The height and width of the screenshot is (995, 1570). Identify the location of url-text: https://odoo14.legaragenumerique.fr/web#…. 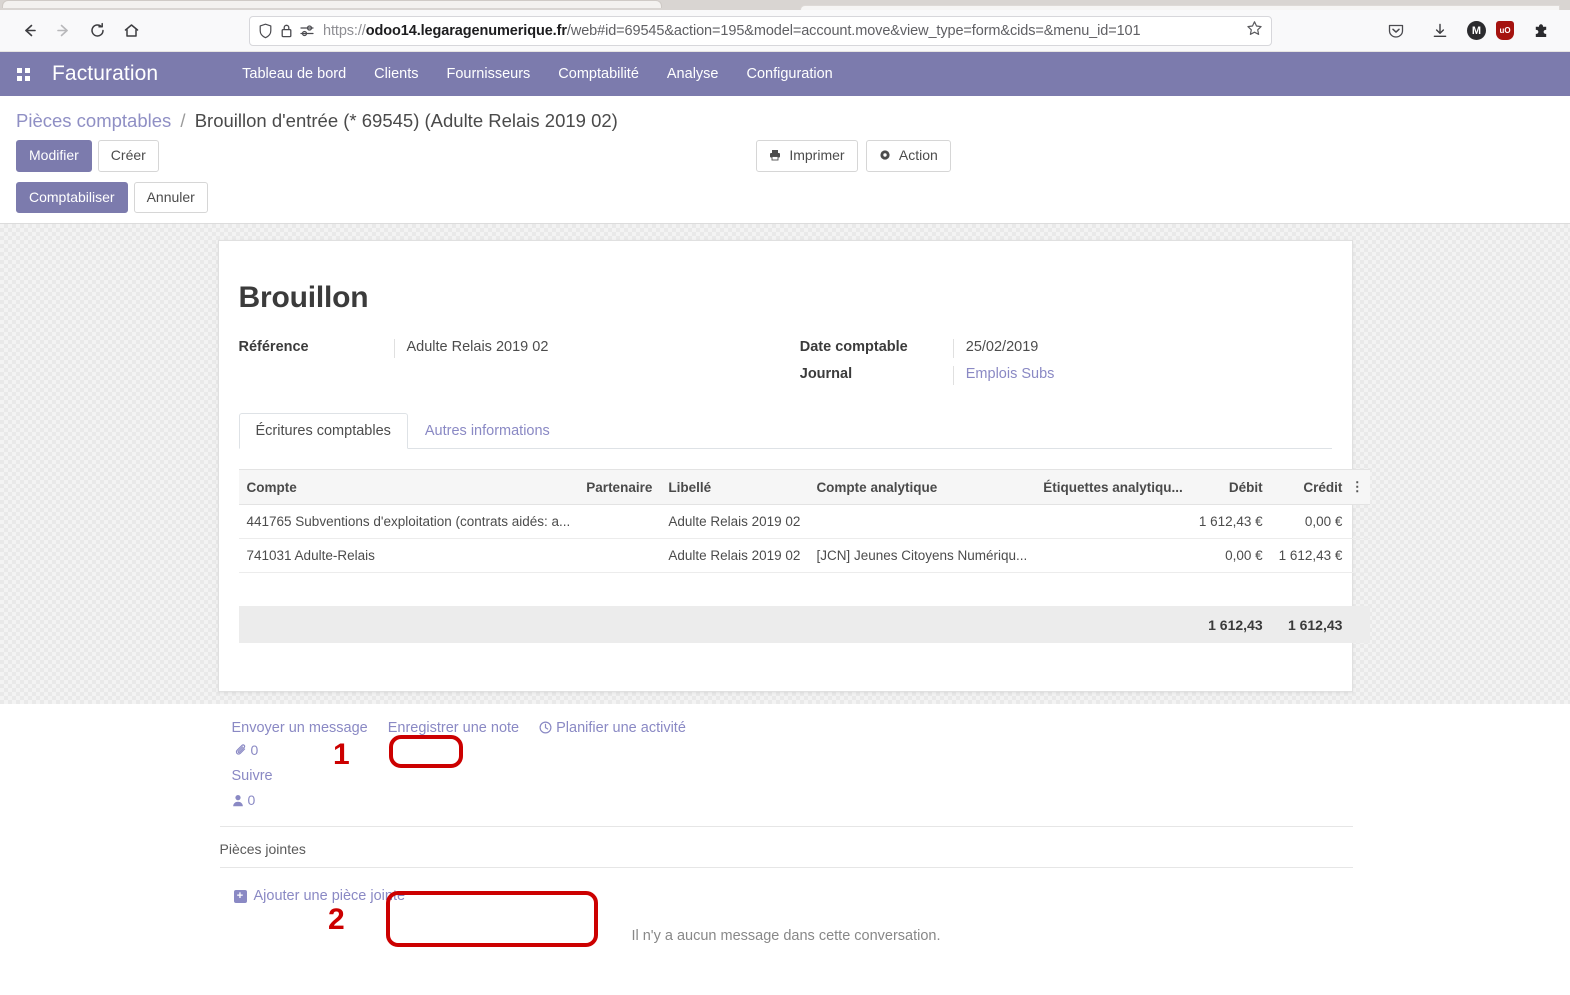
(781, 31).